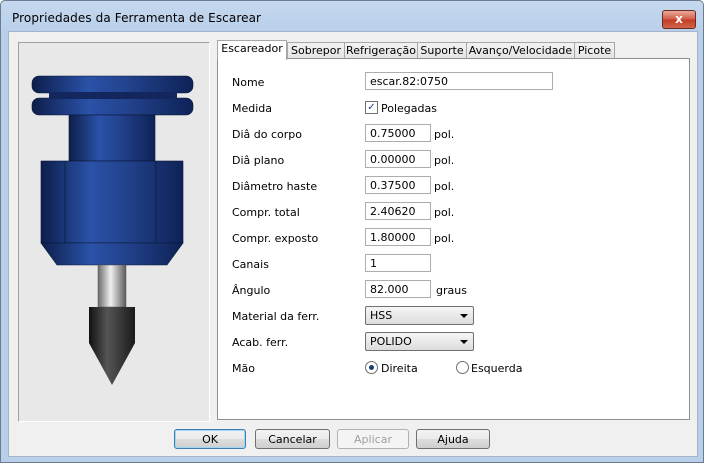  What do you see at coordinates (398, 289) in the screenshot?
I see `angulo-input: 82.000` at bounding box center [398, 289].